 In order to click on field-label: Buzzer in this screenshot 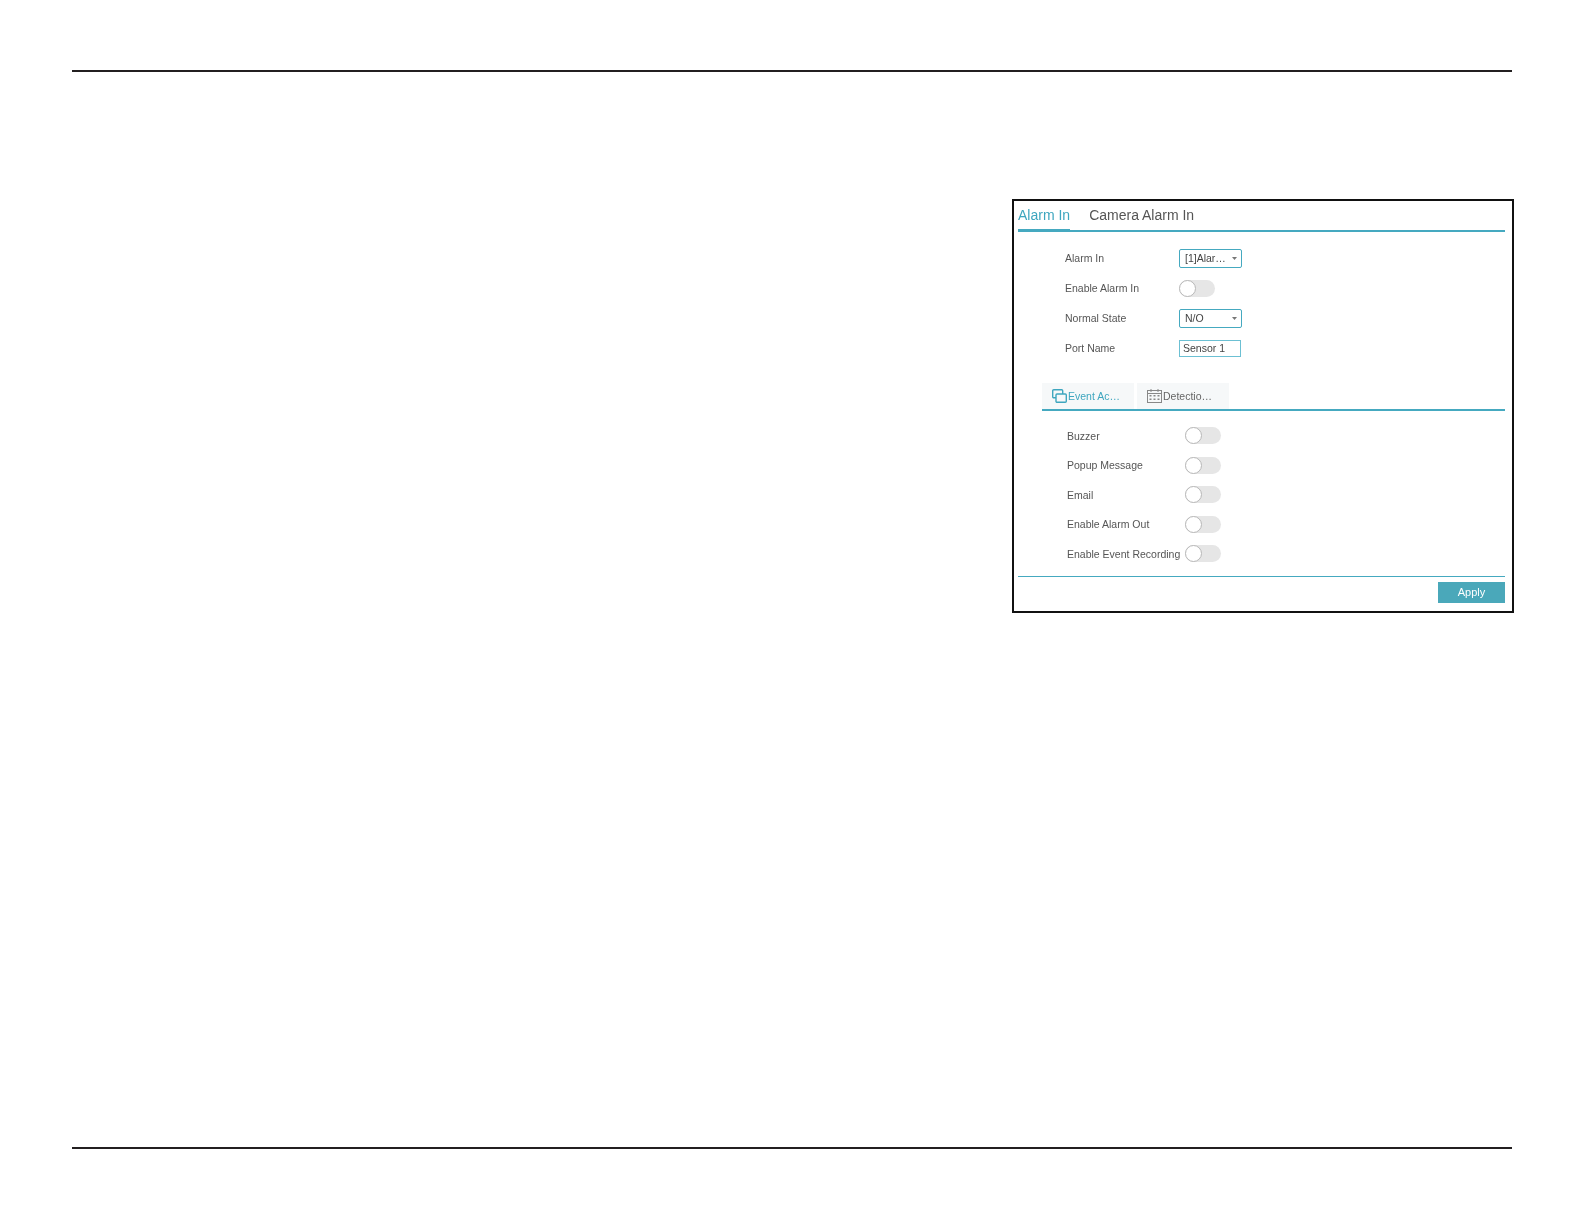, I will do `click(1084, 435)`.